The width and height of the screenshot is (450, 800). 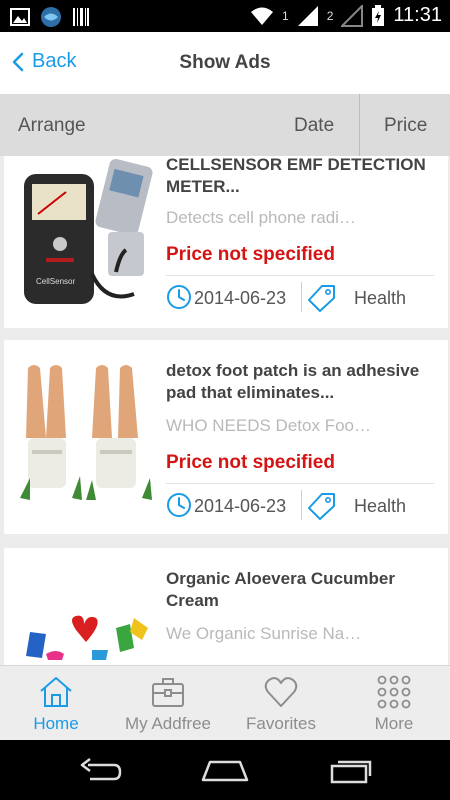 What do you see at coordinates (20, 17) in the screenshot?
I see `gallery-icon` at bounding box center [20, 17].